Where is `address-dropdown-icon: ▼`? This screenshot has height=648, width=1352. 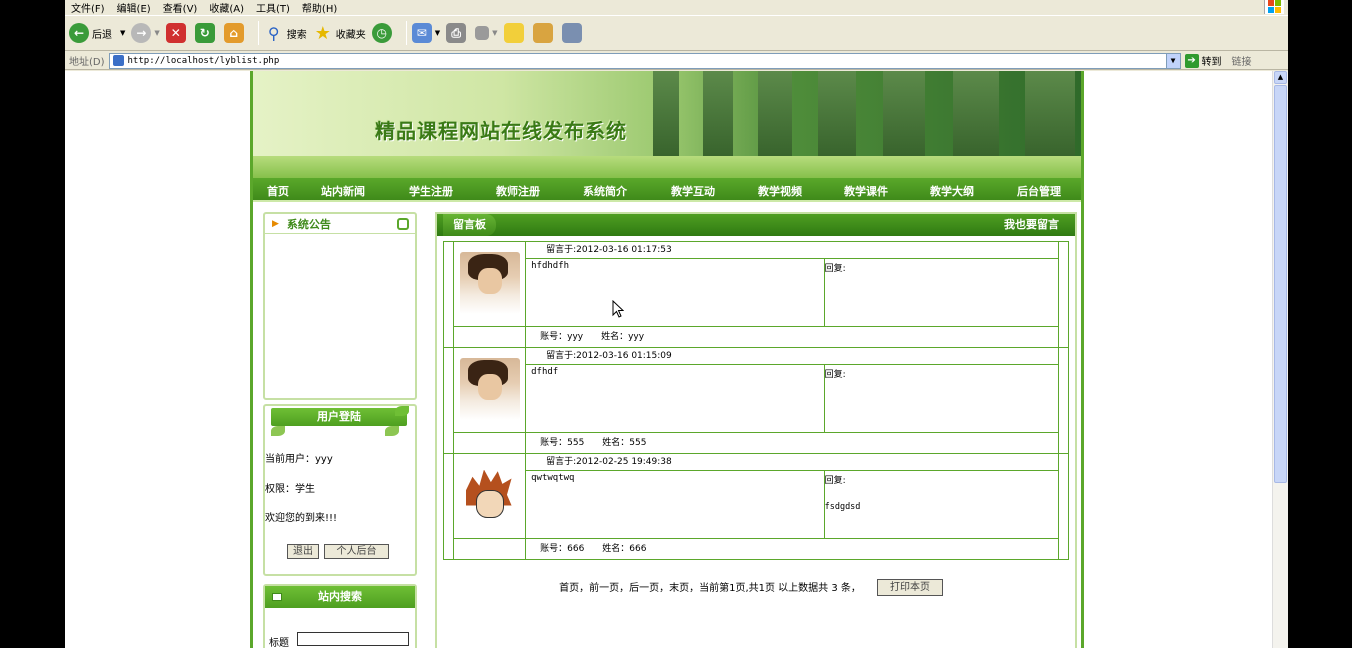
address-dropdown-icon: ▼ is located at coordinates (1172, 60).